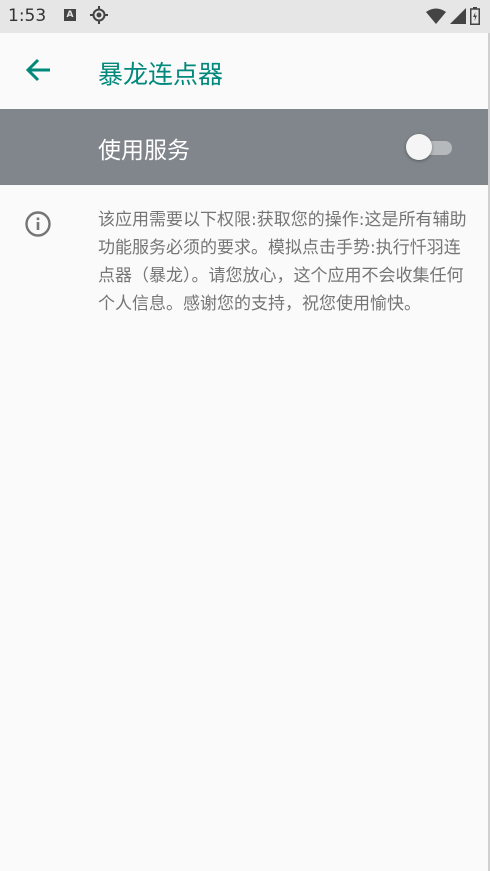 Image resolution: width=490 pixels, height=871 pixels. What do you see at coordinates (38, 224) in the screenshot?
I see `info-icon` at bounding box center [38, 224].